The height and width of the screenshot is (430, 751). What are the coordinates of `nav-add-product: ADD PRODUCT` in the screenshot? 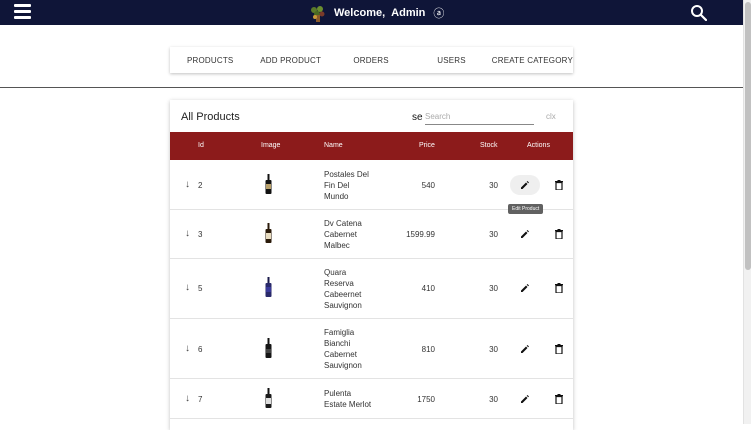 It's located at (290, 60).